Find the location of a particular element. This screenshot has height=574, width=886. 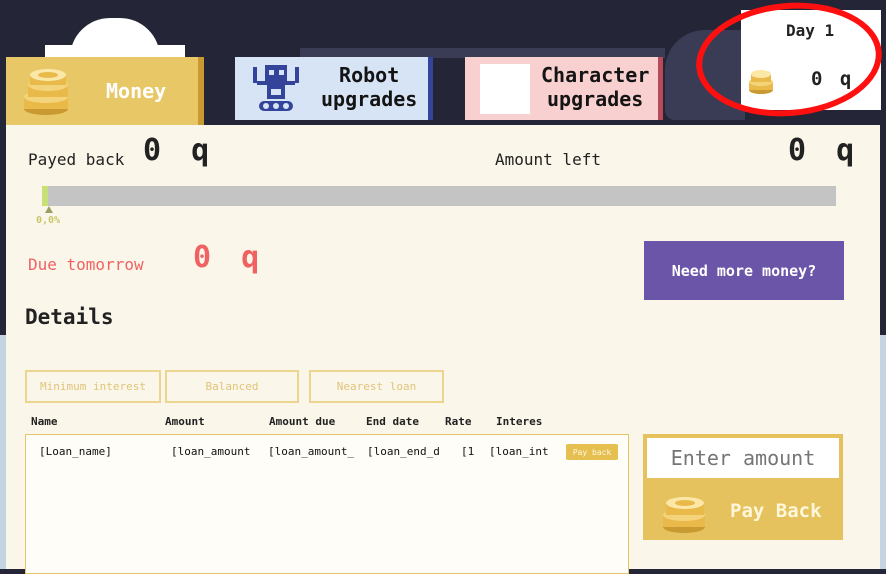

column-header-name: Name is located at coordinates (44, 421).